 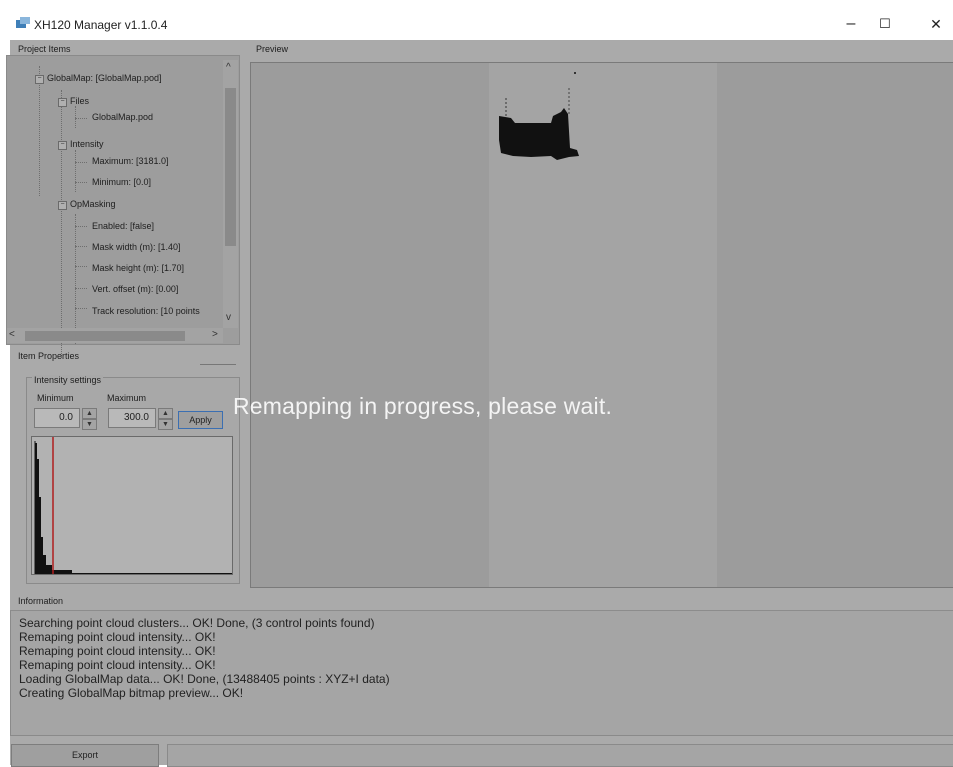 What do you see at coordinates (933, 24) in the screenshot?
I see `close-button: ✕` at bounding box center [933, 24].